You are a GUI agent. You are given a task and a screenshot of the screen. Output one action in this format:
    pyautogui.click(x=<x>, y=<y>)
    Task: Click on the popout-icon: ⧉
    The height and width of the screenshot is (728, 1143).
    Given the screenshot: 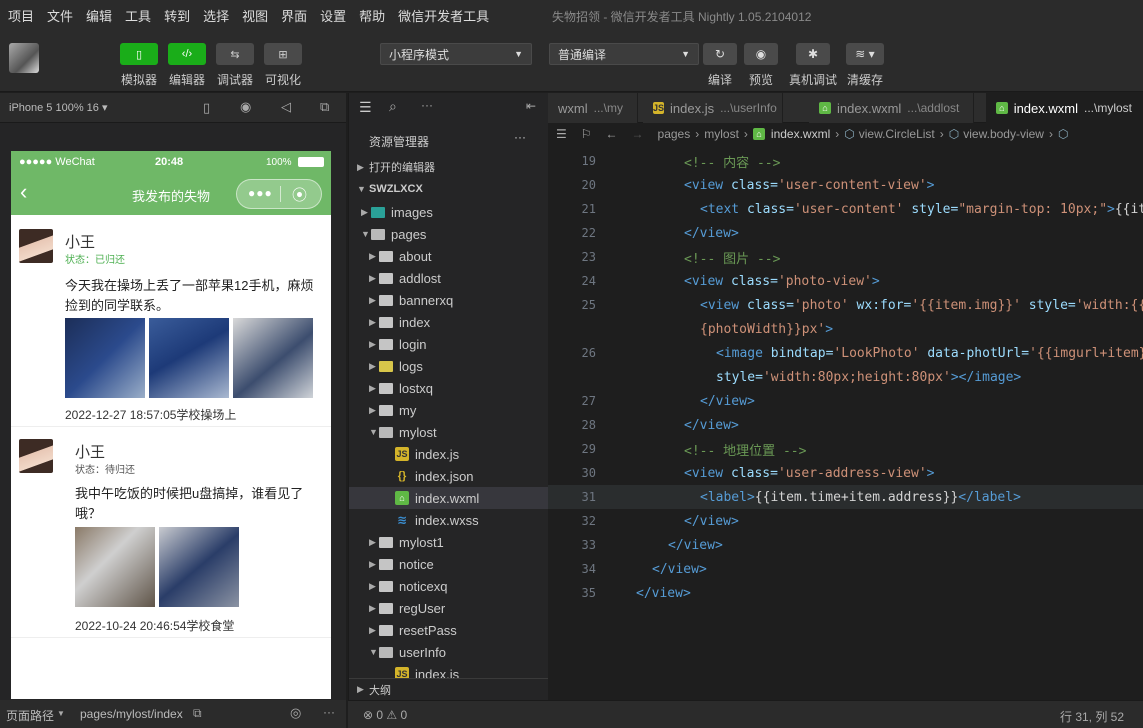 What is the action you would take?
    pyautogui.click(x=324, y=107)
    